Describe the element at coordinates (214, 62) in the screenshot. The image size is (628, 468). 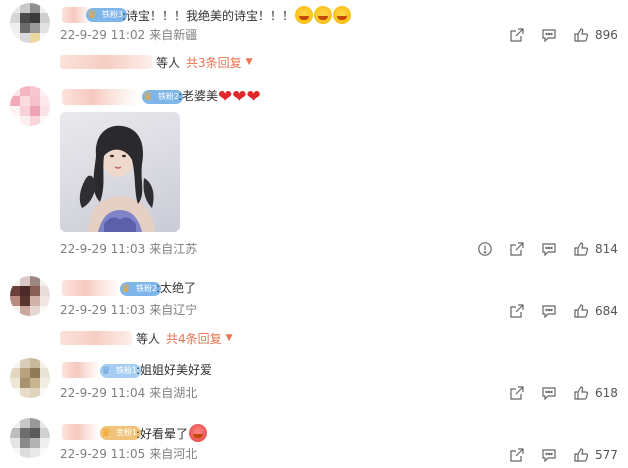
I see `view-replies-link: 共3条回复` at that location.